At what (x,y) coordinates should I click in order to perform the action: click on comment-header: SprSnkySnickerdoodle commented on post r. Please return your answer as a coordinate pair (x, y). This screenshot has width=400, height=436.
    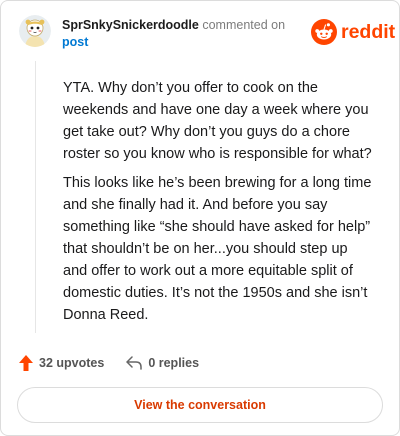
    Looking at the image, I should click on (200, 31).